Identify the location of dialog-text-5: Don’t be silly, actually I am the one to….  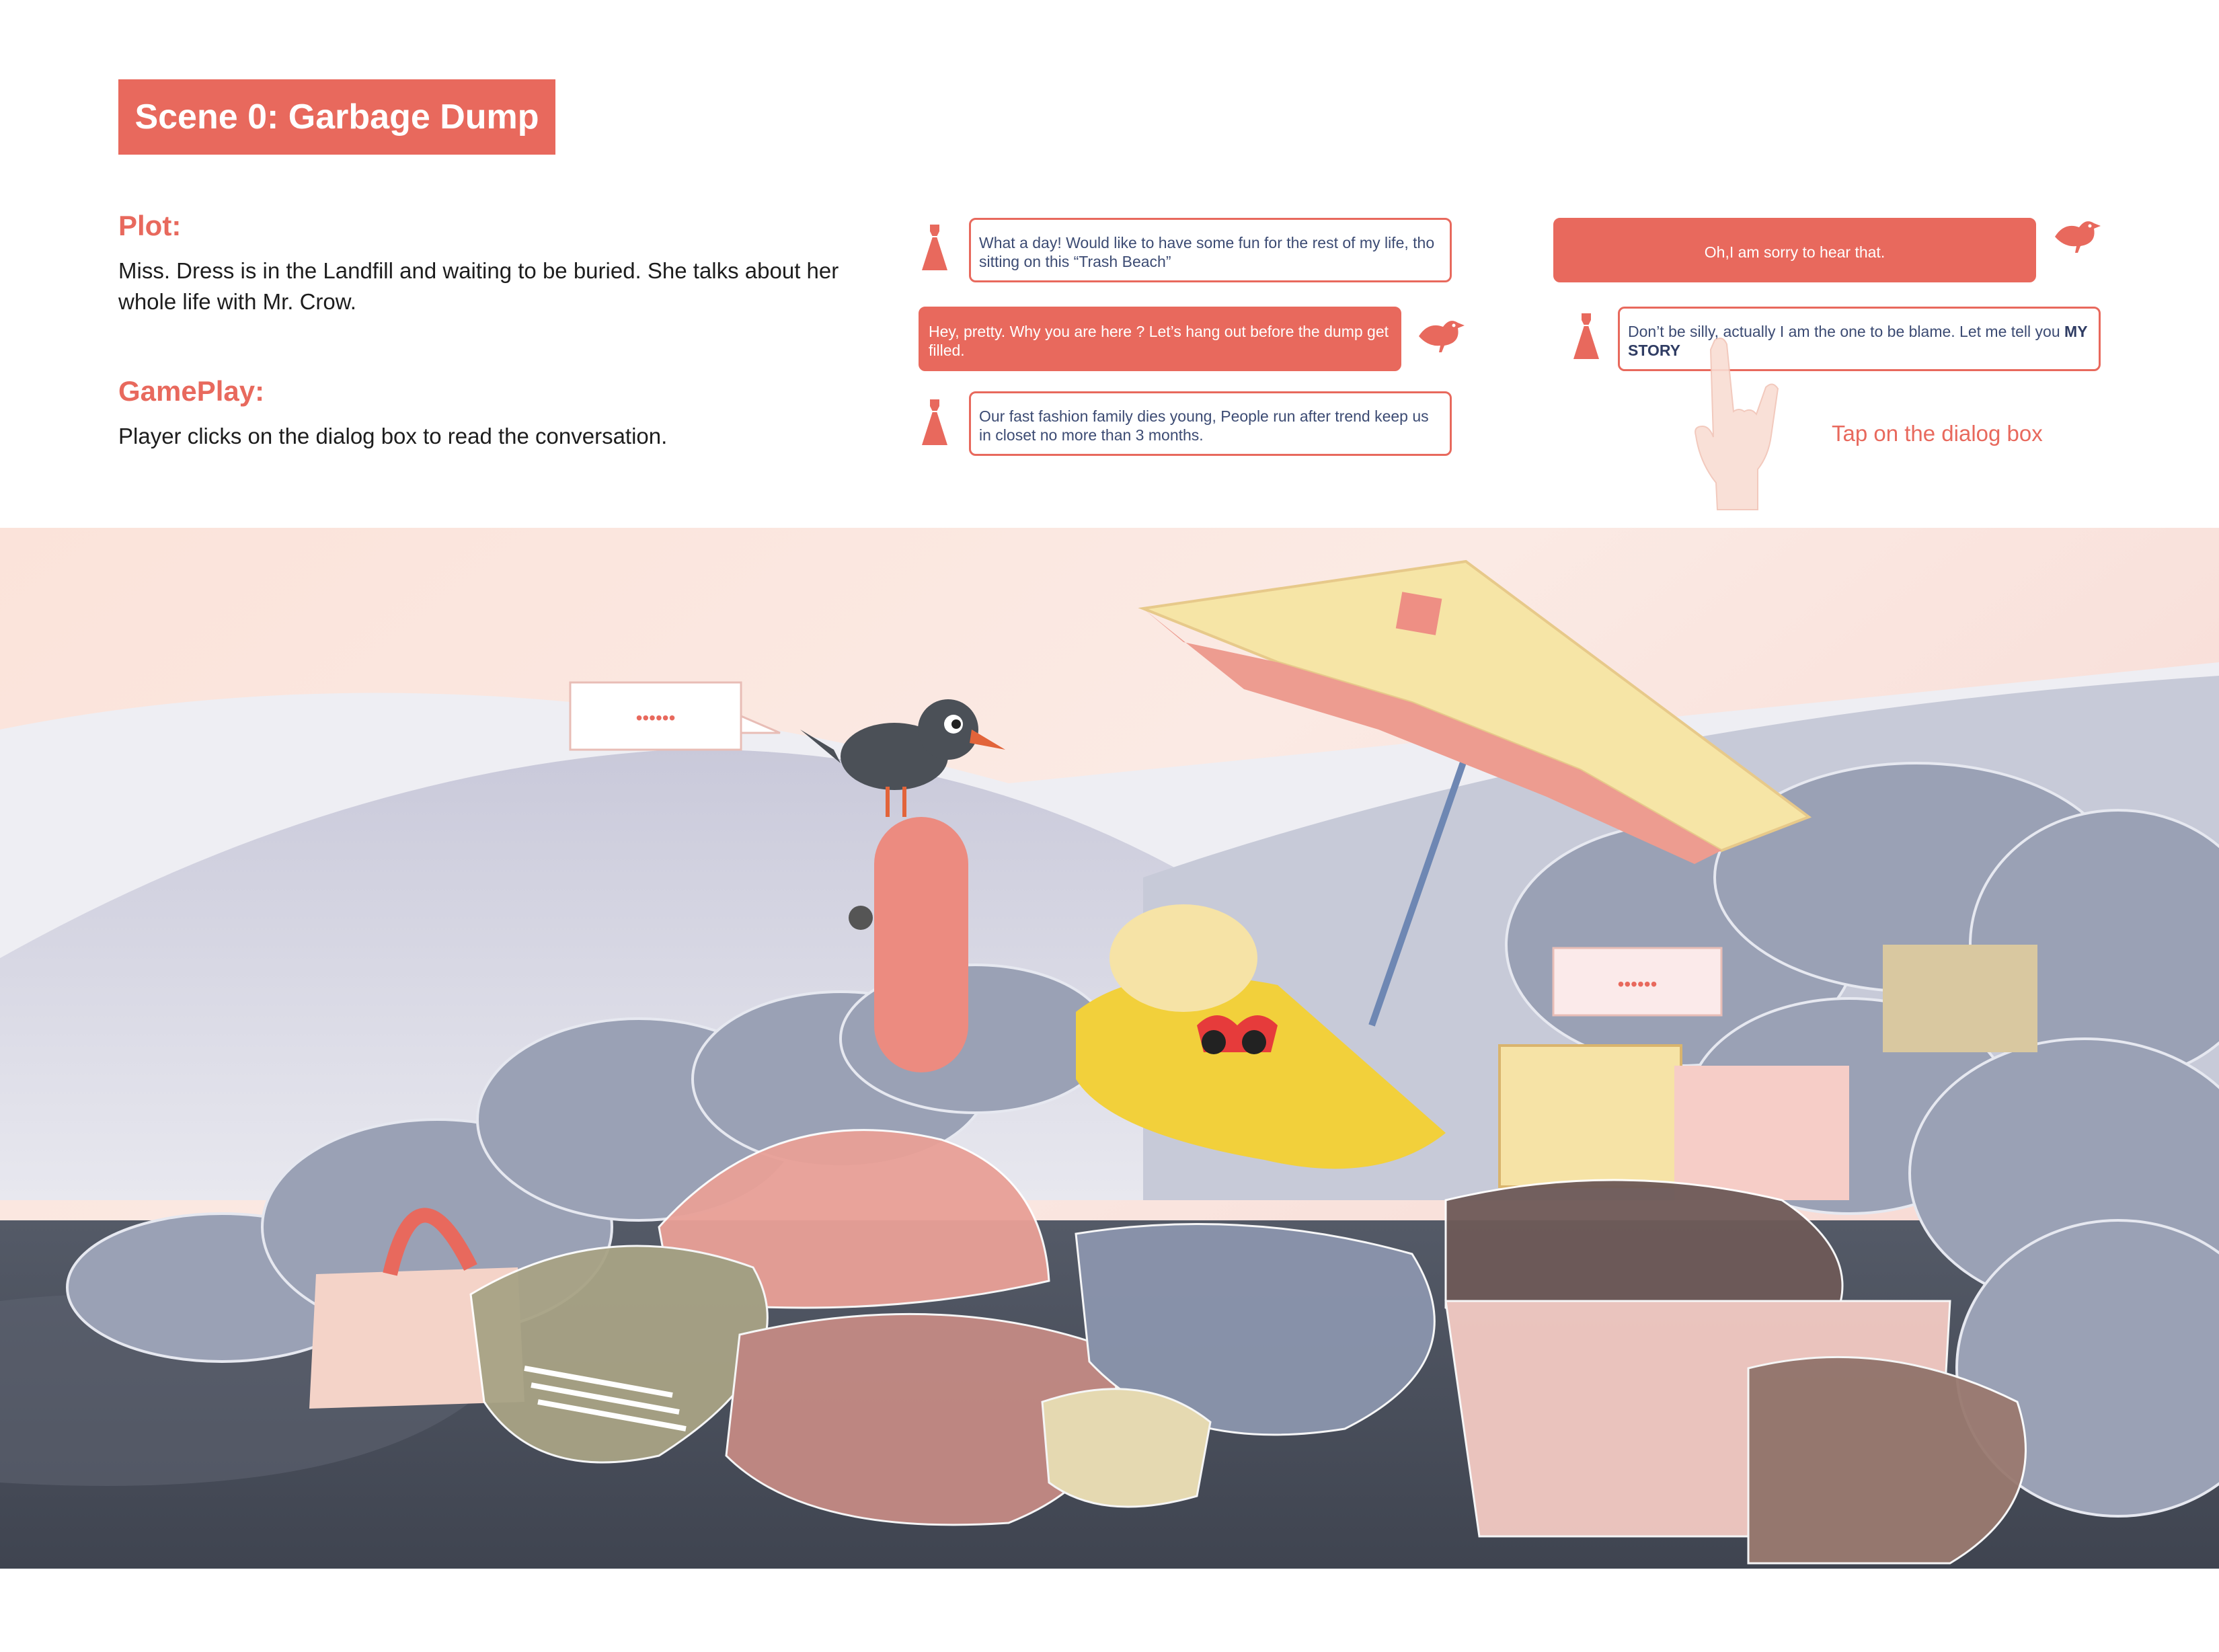
(1846, 331).